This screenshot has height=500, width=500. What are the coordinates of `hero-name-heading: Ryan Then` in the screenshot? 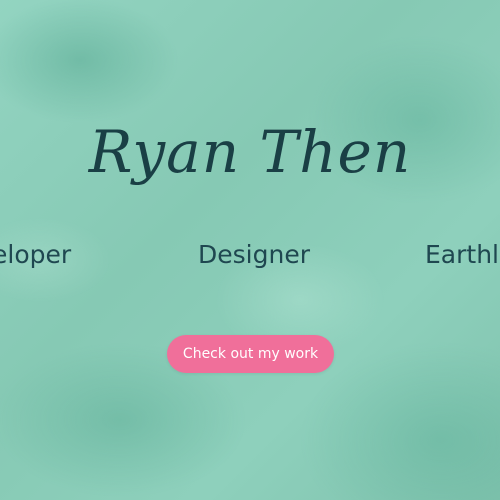 It's located at (250, 152).